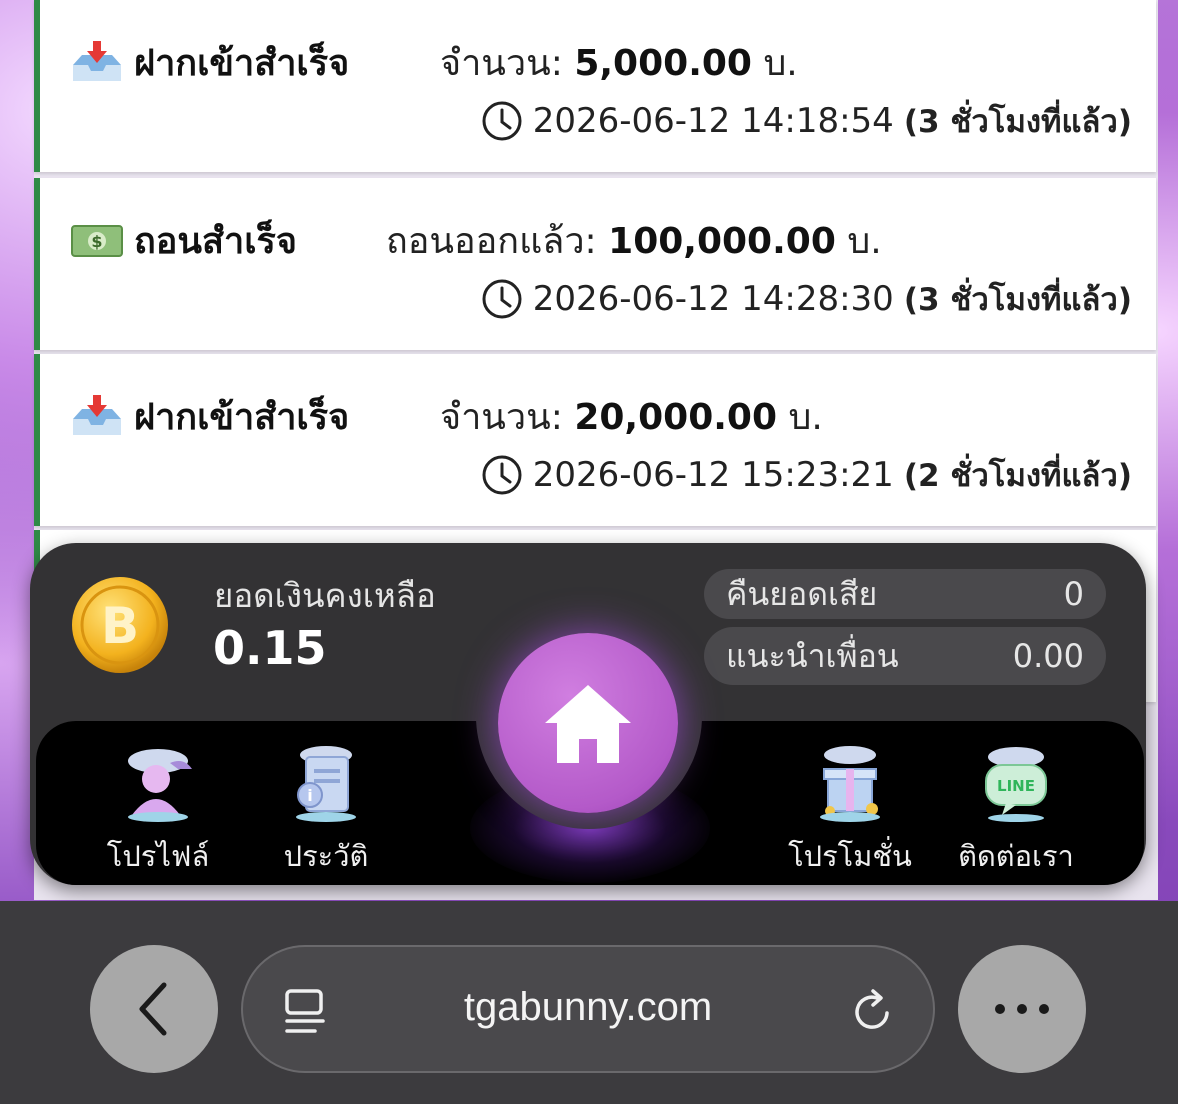 The height and width of the screenshot is (1104, 1178). Describe the element at coordinates (1048, 656) in the screenshot. I see `referral-value: 0.00` at that location.